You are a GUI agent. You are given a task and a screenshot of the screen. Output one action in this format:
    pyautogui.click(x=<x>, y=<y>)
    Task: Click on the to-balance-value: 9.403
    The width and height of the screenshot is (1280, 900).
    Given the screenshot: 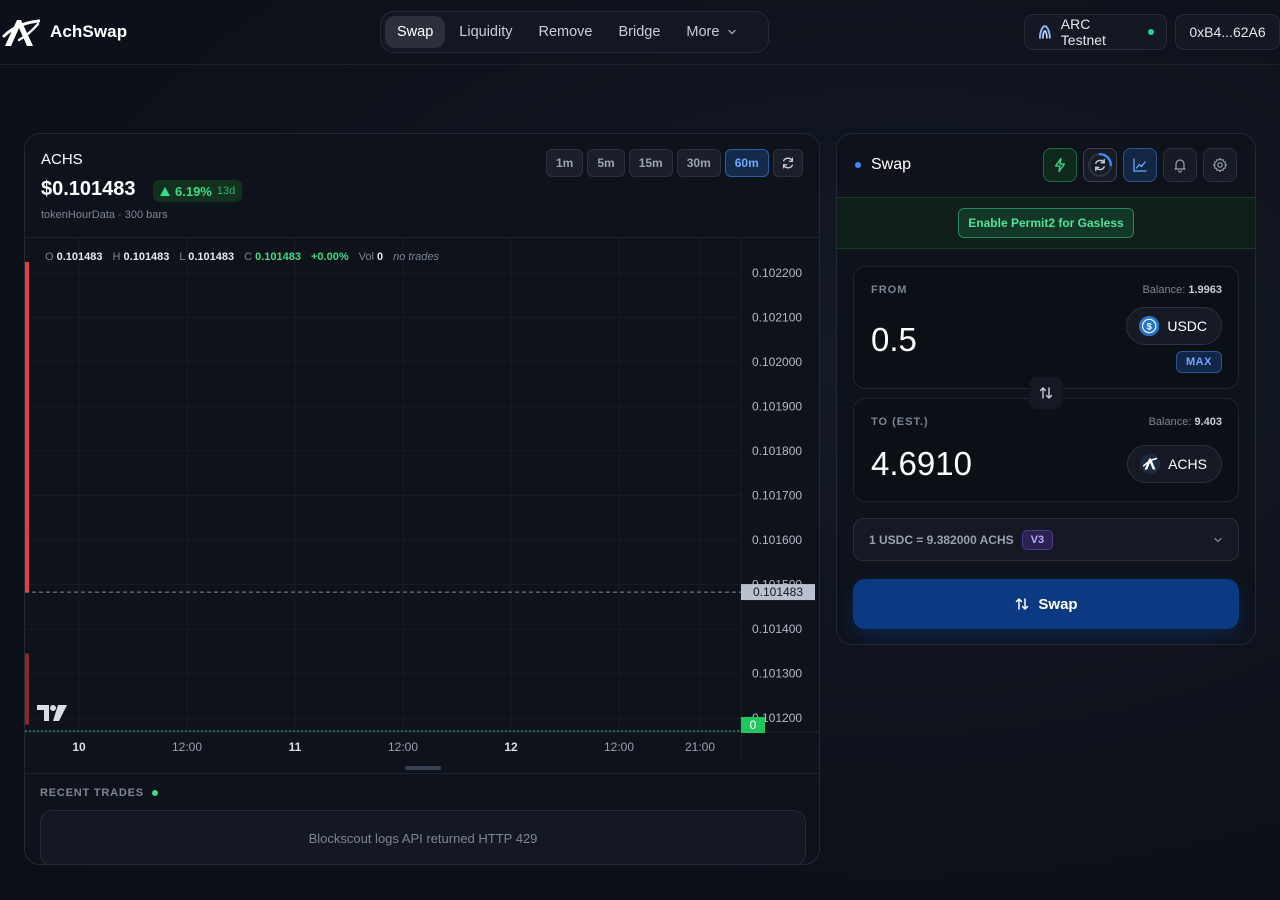 What is the action you would take?
    pyautogui.click(x=1208, y=422)
    